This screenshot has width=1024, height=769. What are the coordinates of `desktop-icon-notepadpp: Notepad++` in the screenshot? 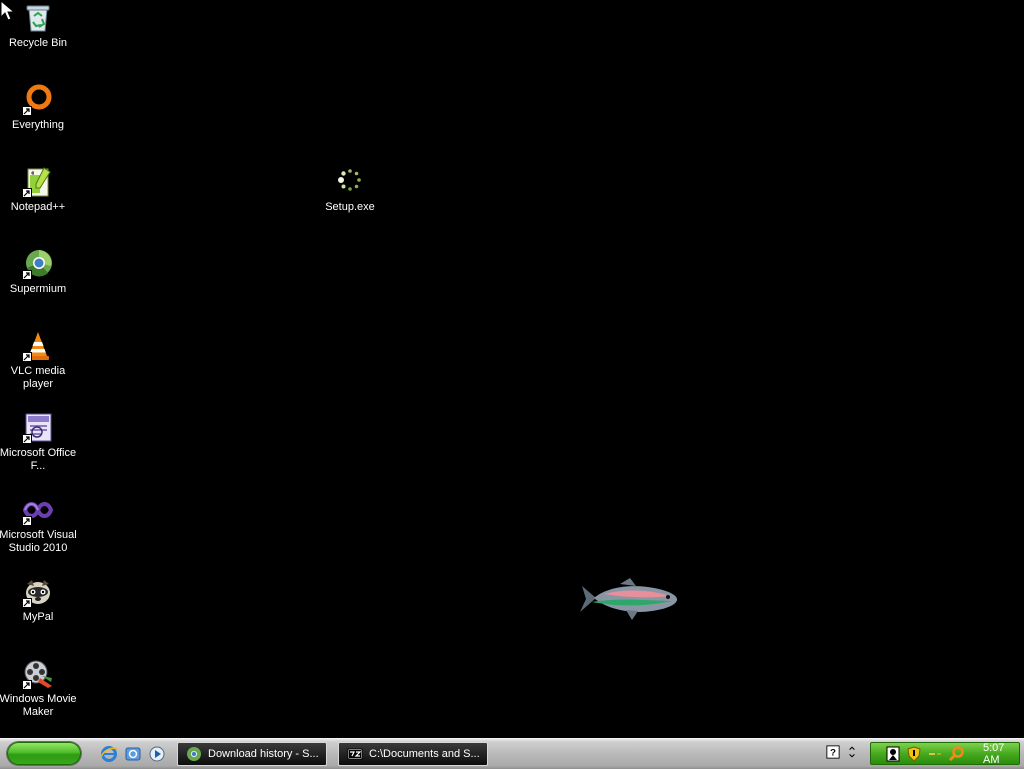 It's located at (38, 190).